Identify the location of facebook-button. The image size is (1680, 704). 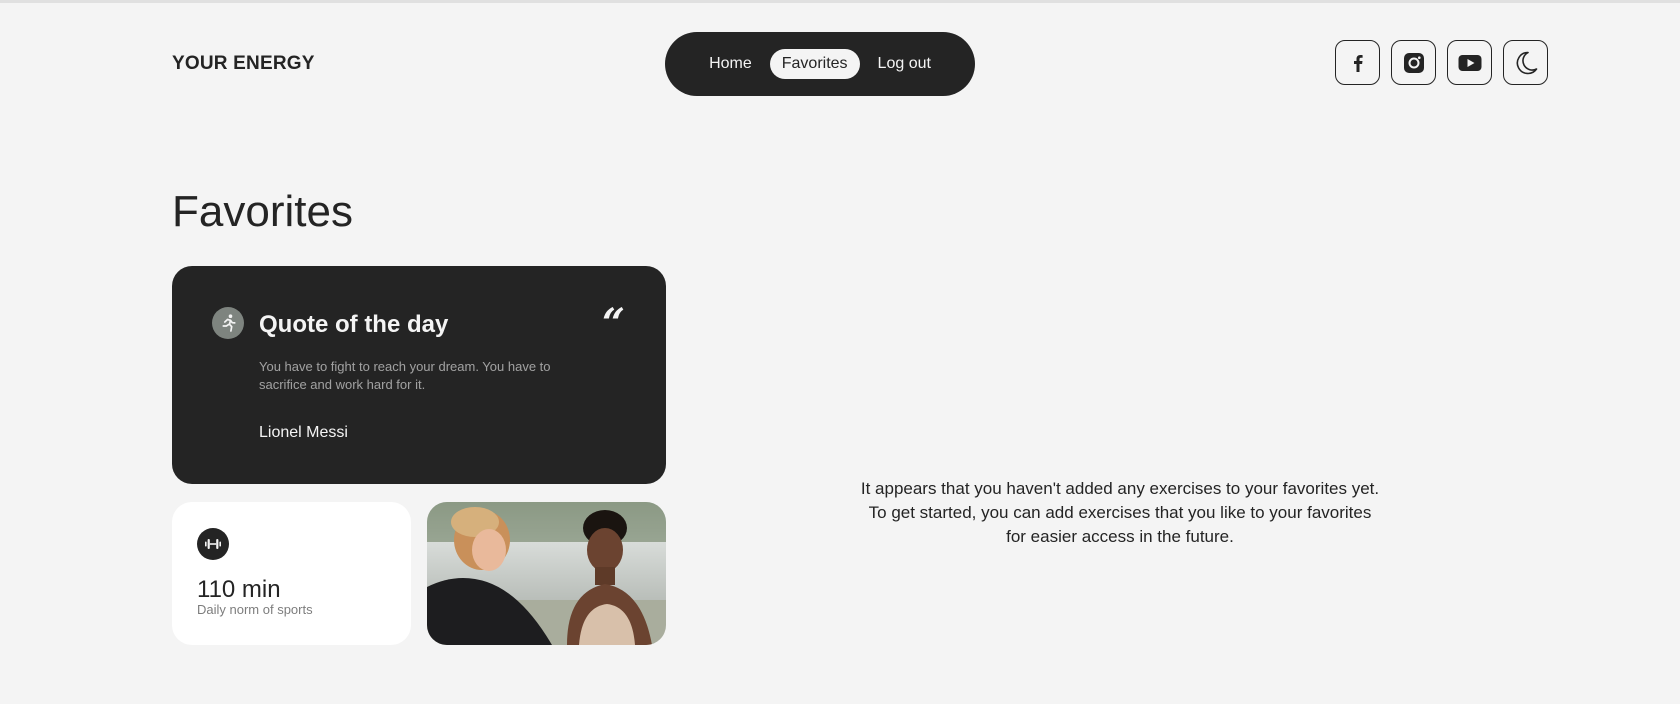
(1357, 62).